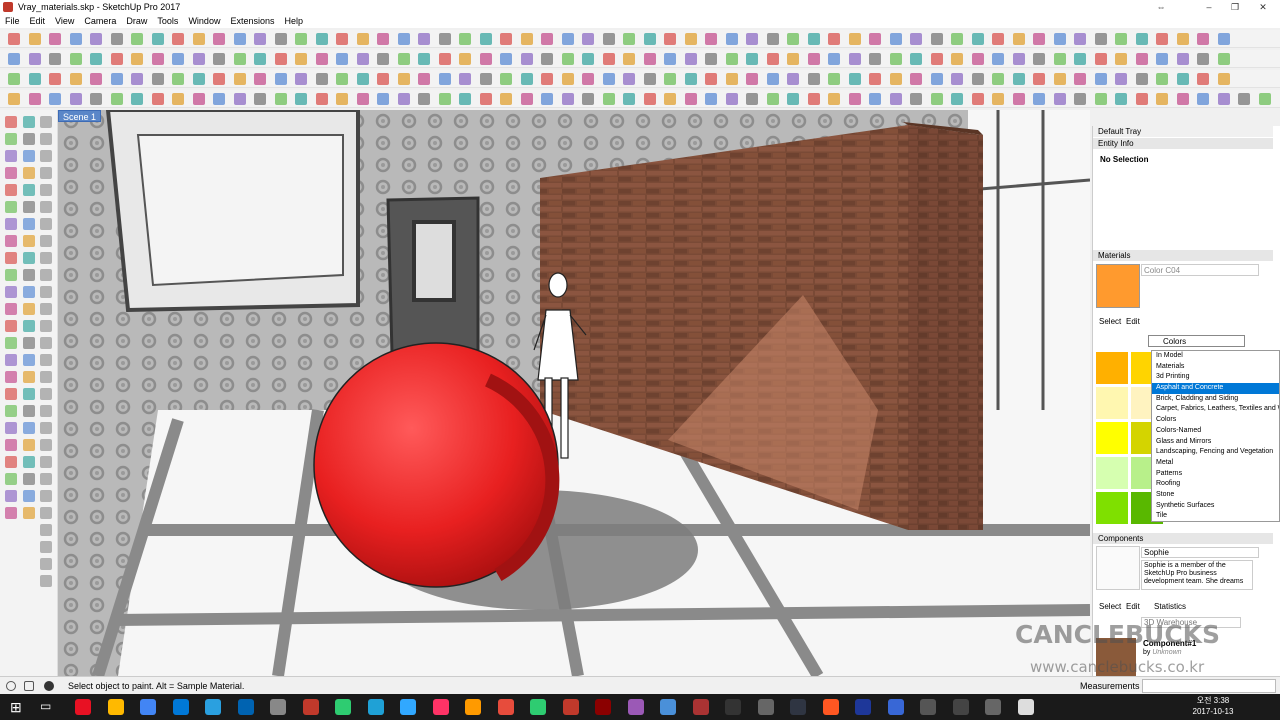 The width and height of the screenshot is (1280, 720). What do you see at coordinates (1183, 538) in the screenshot?
I see `components-header: Components` at bounding box center [1183, 538].